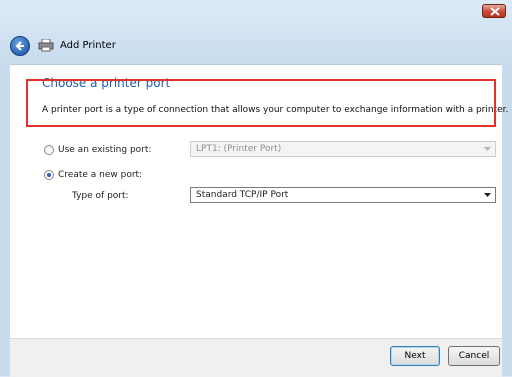 The width and height of the screenshot is (512, 377). What do you see at coordinates (100, 175) in the screenshot?
I see `create-new-port-label: Create a new port:` at bounding box center [100, 175].